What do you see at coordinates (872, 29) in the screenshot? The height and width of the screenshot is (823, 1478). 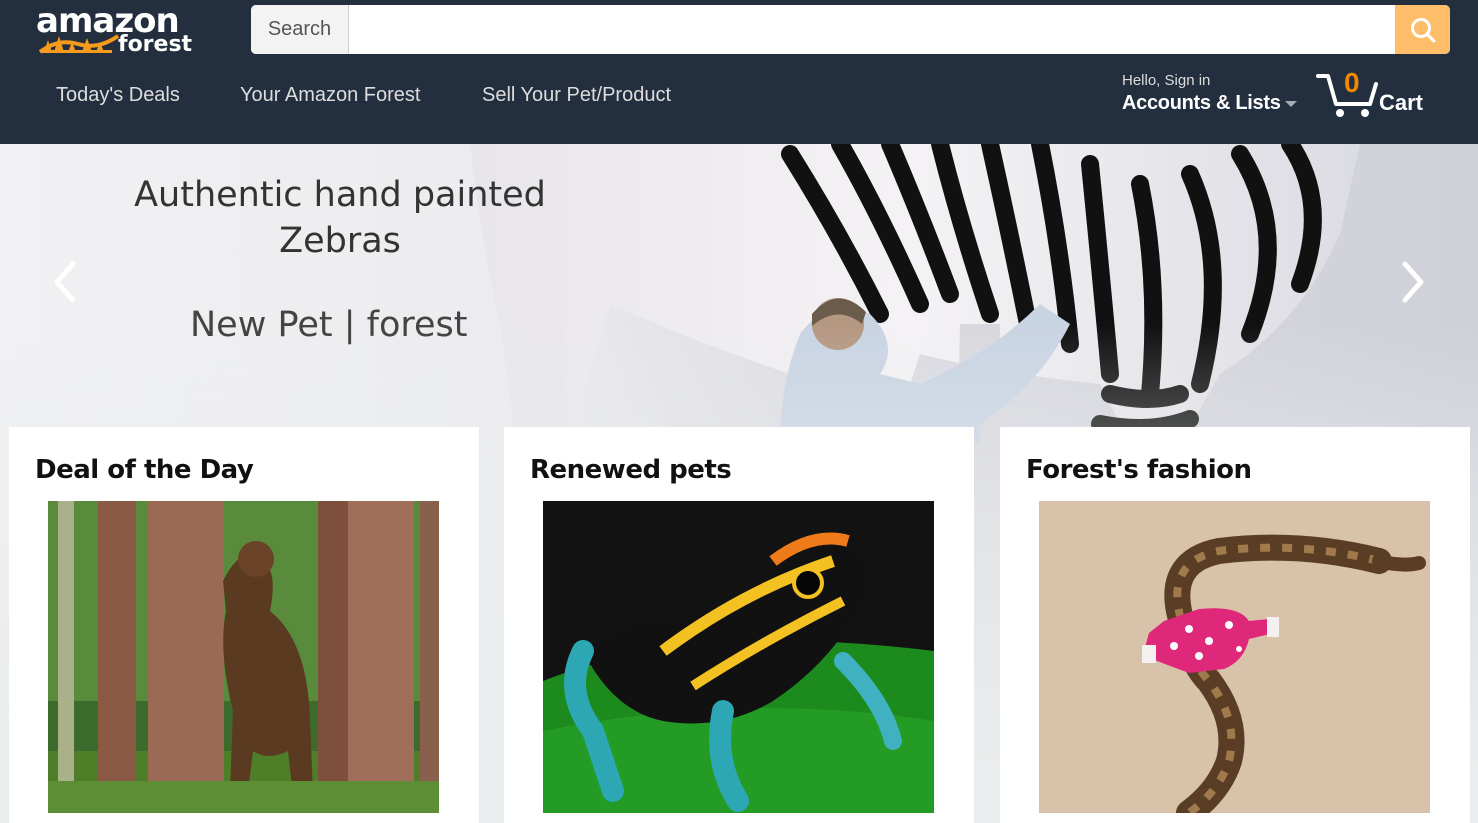 I see `search-input` at bounding box center [872, 29].